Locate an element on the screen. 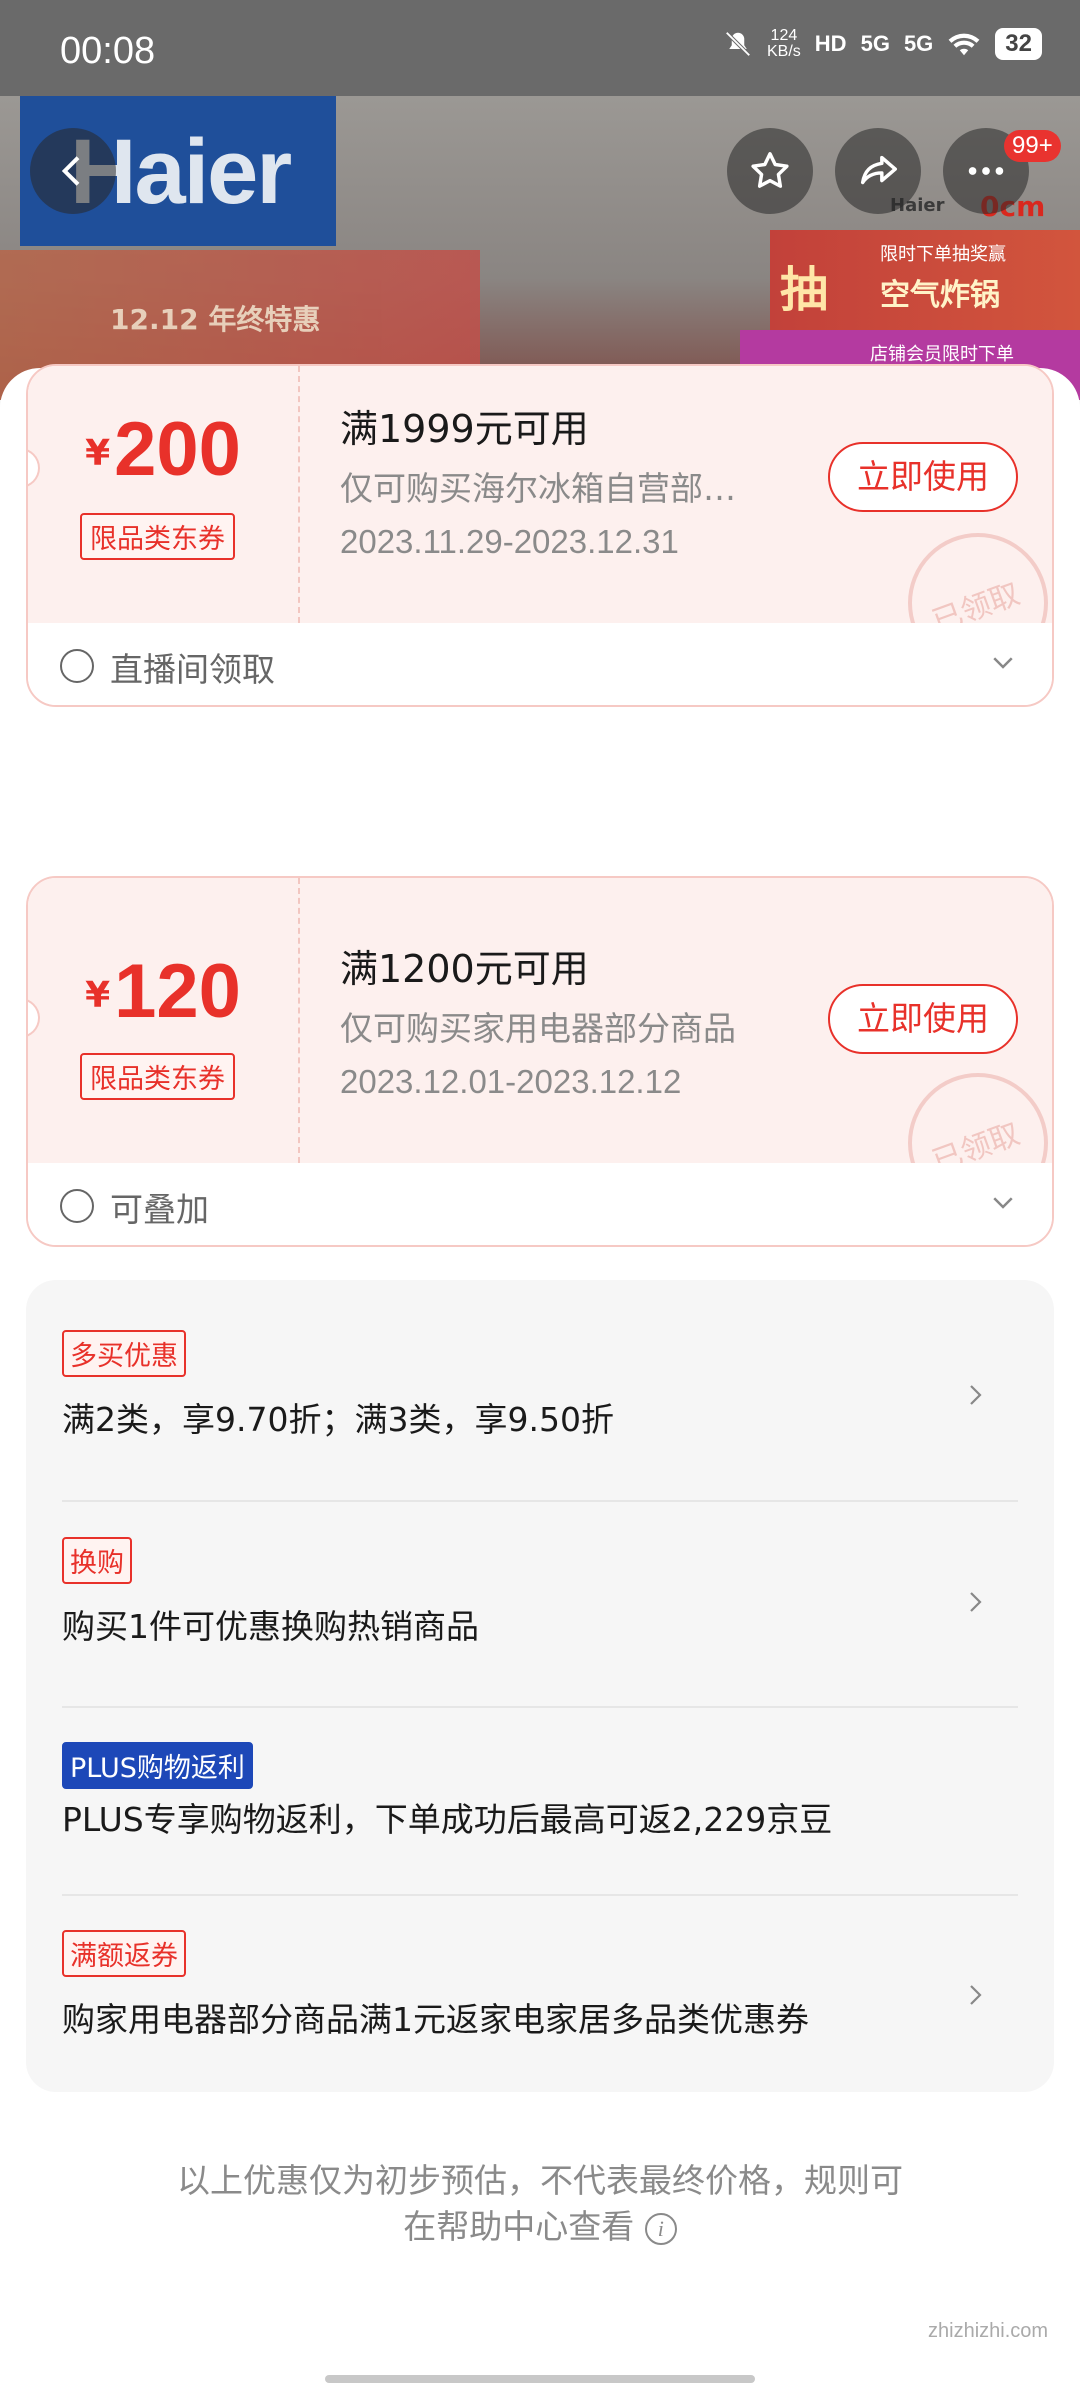 The width and height of the screenshot is (1080, 2400). net-speed: 124 KB/s is located at coordinates (784, 43).